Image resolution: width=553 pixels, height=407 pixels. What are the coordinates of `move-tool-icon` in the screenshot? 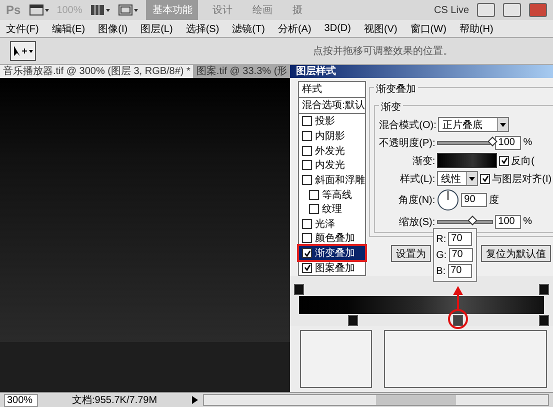 It's located at (23, 51).